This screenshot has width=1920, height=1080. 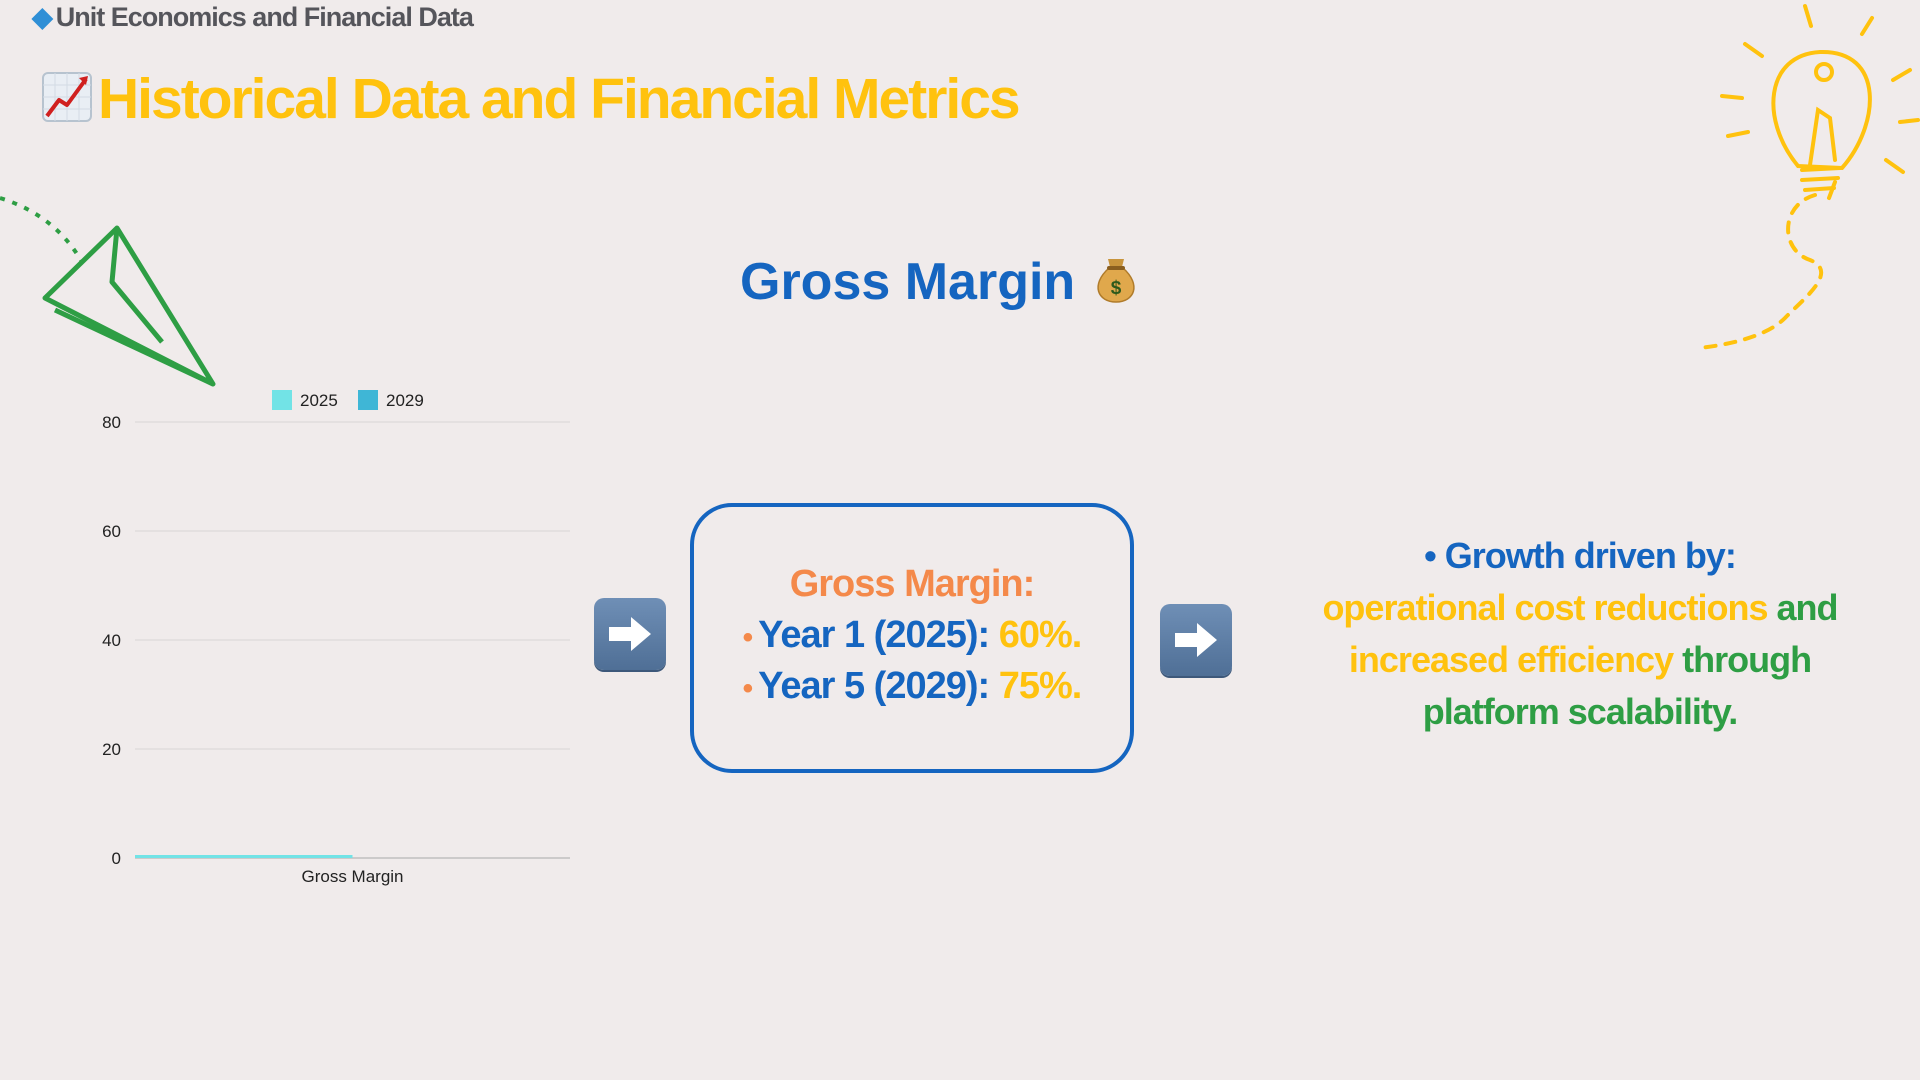 I want to click on page-title: Historical Data and Financial Metrics, so click(x=531, y=101).